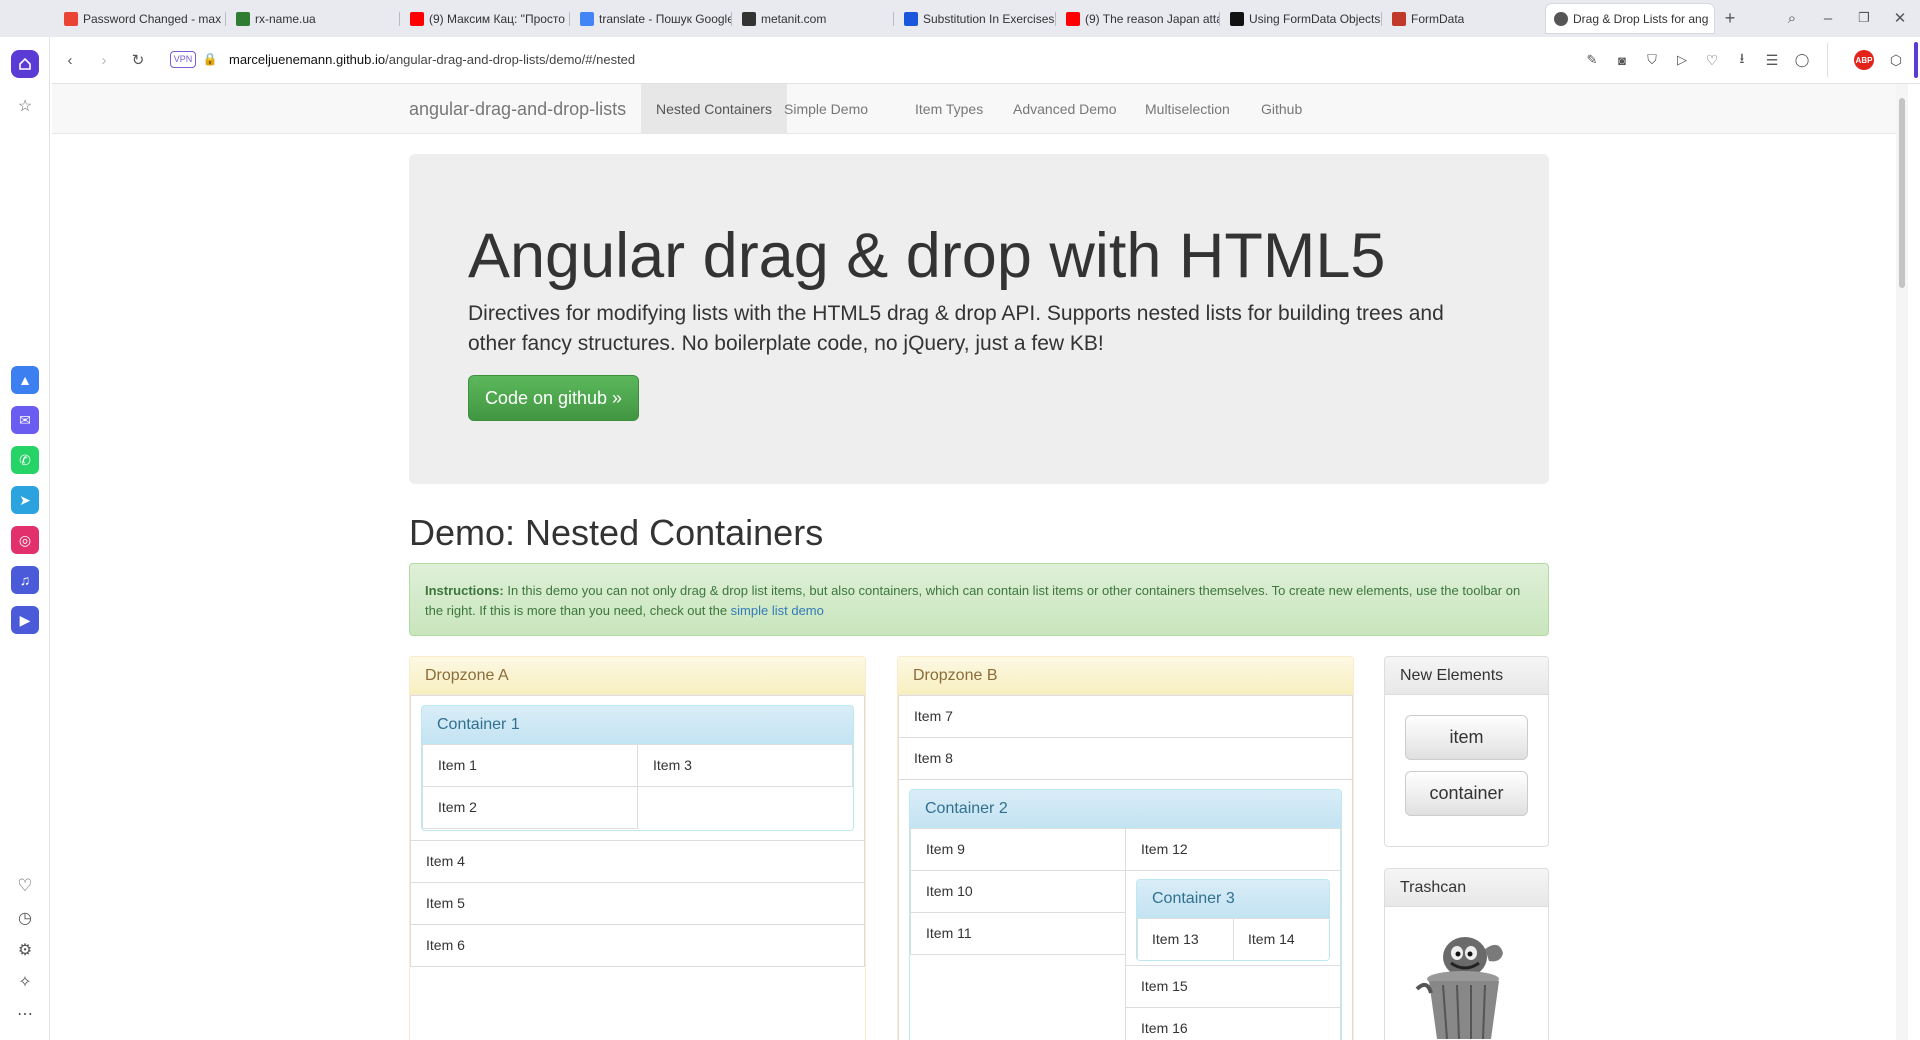 The image size is (1920, 1040). Describe the element at coordinates (1592, 60) in the screenshot. I see `snapshot-icon: ✎` at that location.